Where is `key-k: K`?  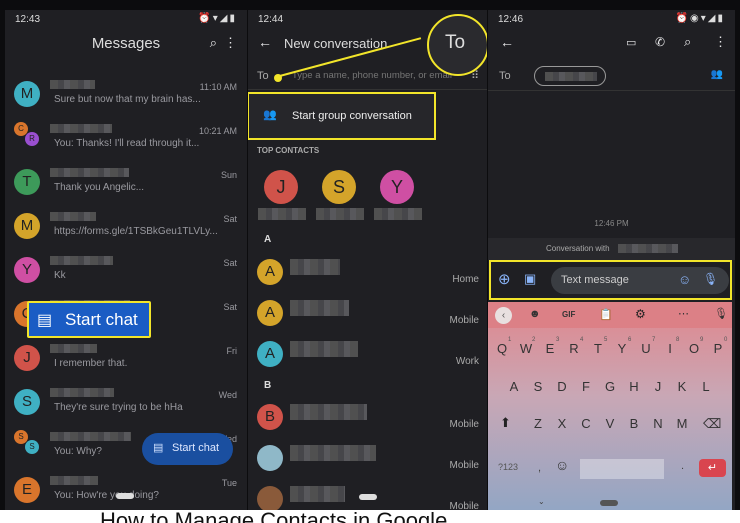
key-k: K is located at coordinates (682, 386).